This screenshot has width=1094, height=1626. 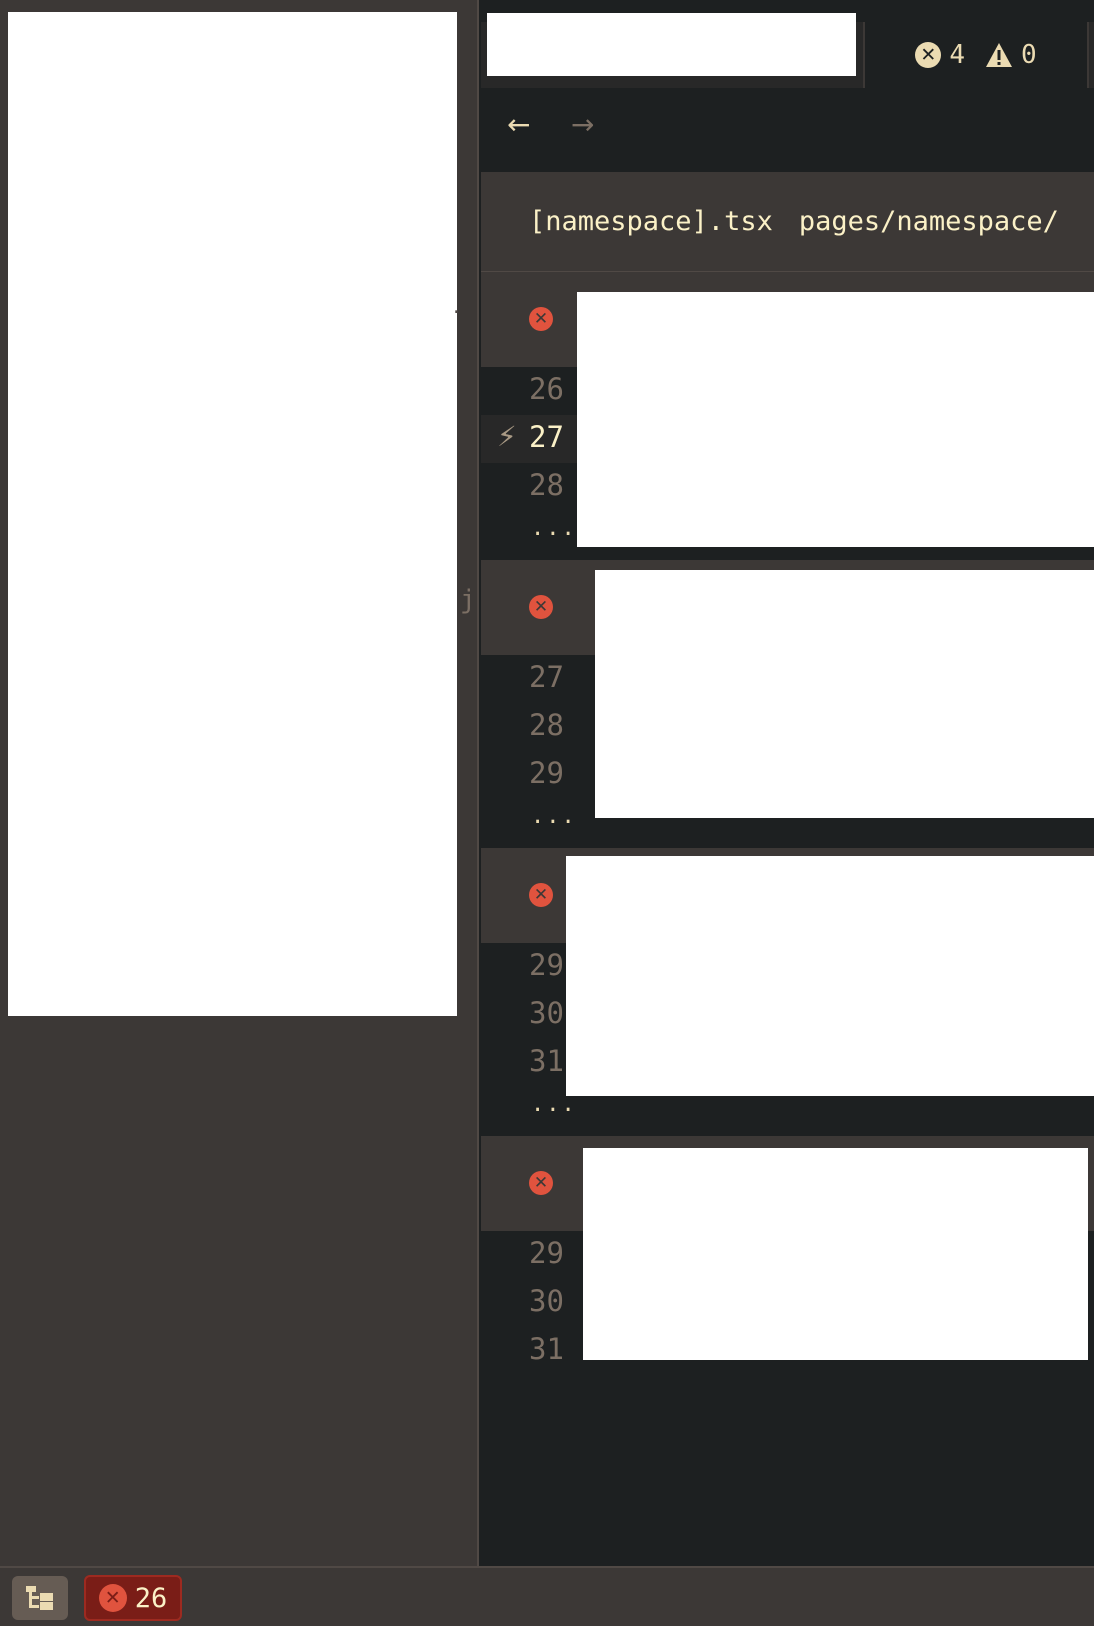 What do you see at coordinates (547, 1596) in the screenshot?
I see `status-bar: ✕ 26` at bounding box center [547, 1596].